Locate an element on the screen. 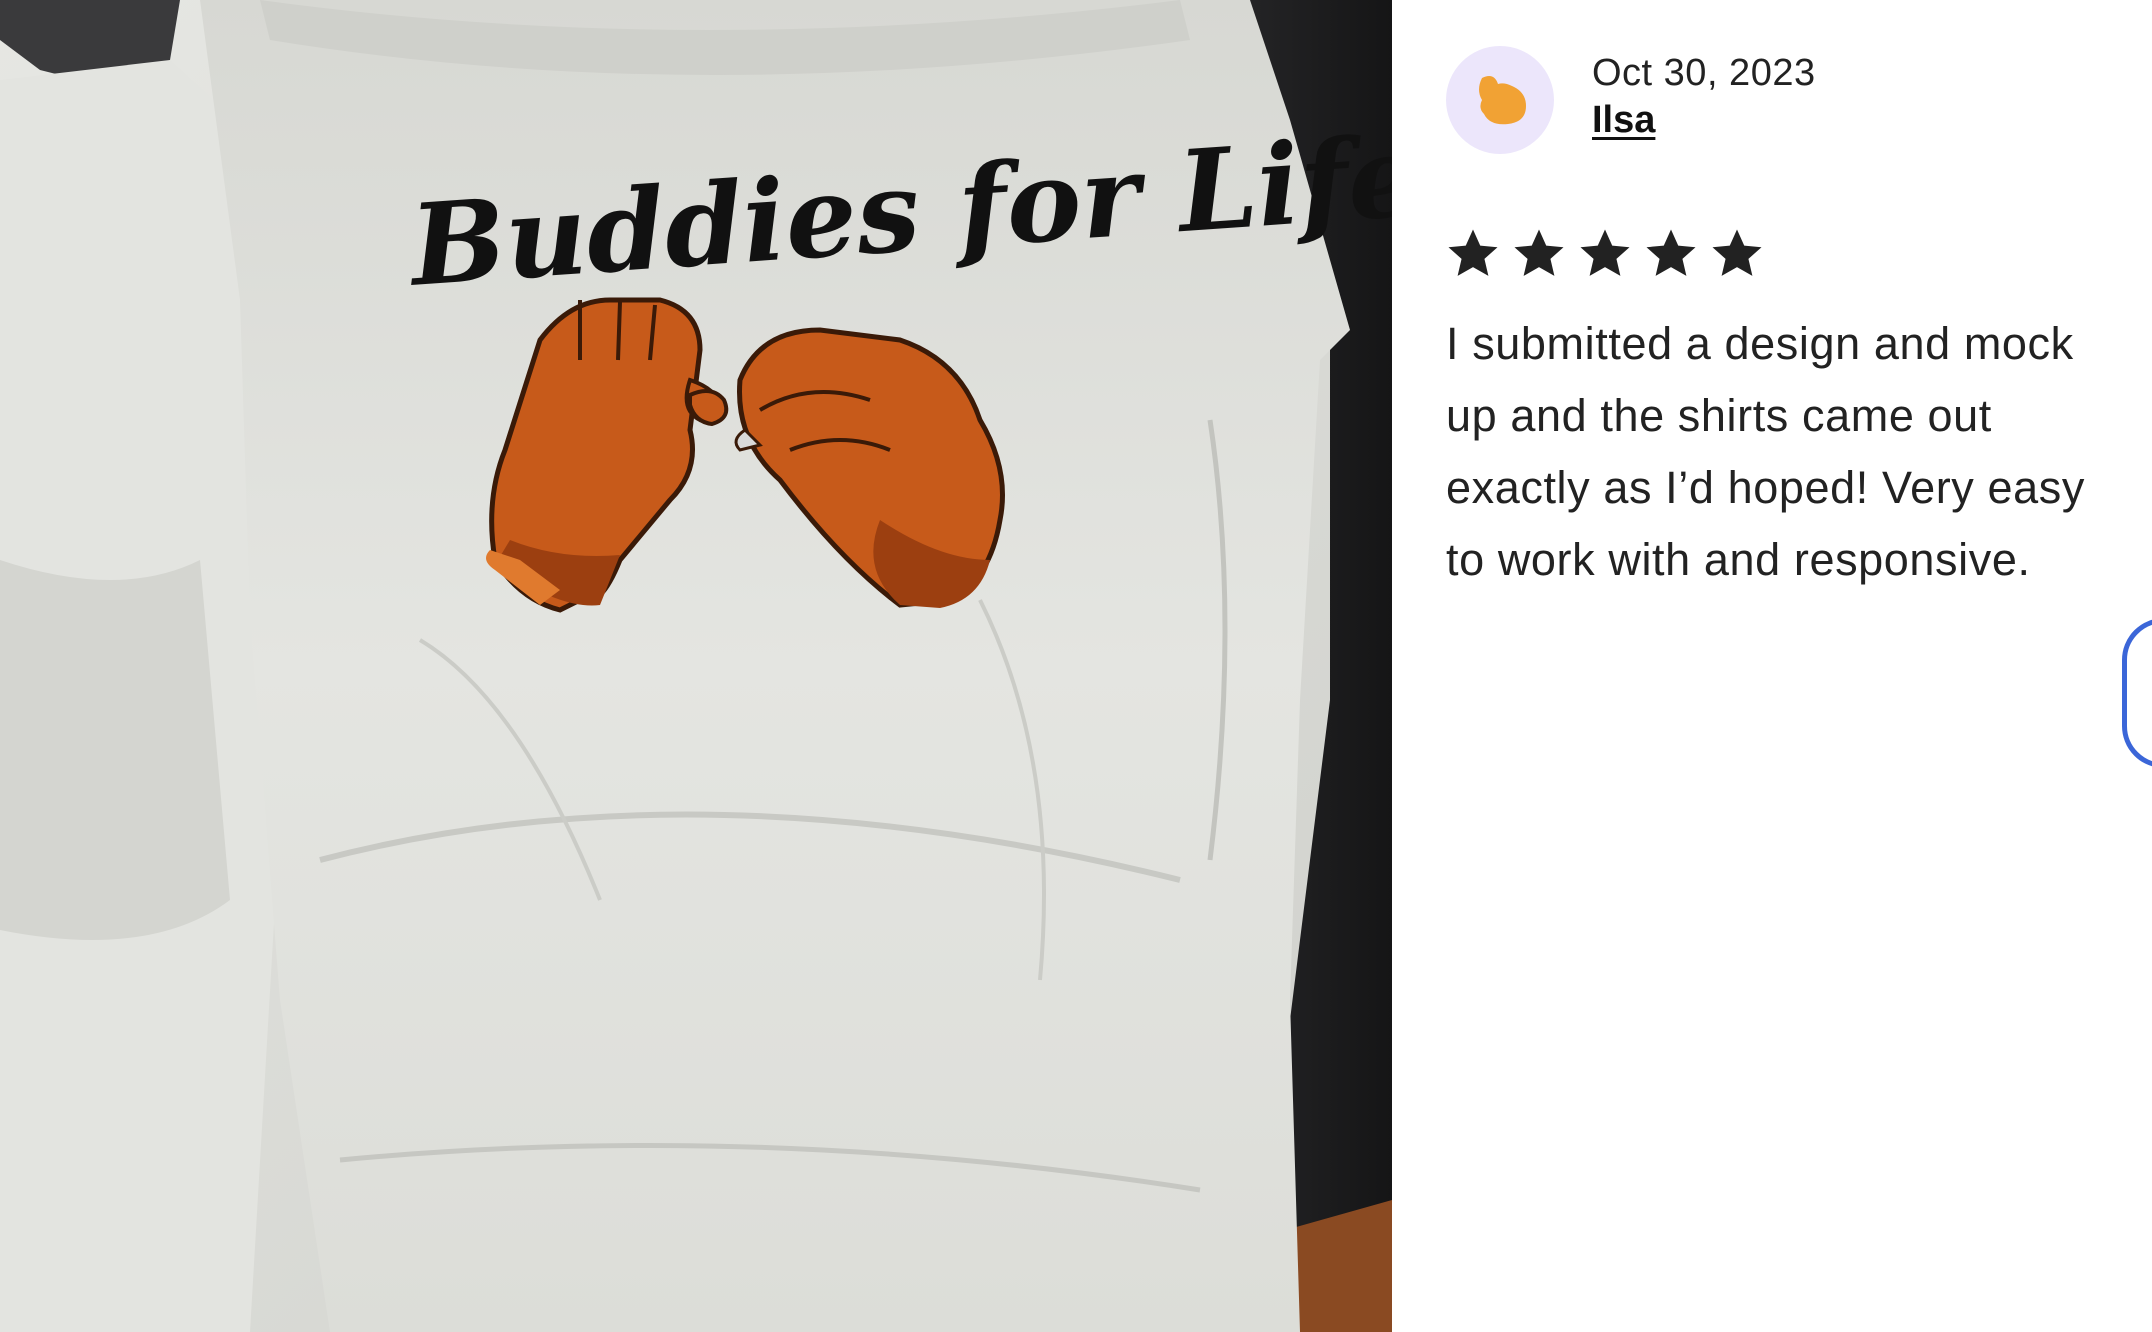 The height and width of the screenshot is (1332, 2152). reviewer-name-link: Ilsa is located at coordinates (1704, 120).